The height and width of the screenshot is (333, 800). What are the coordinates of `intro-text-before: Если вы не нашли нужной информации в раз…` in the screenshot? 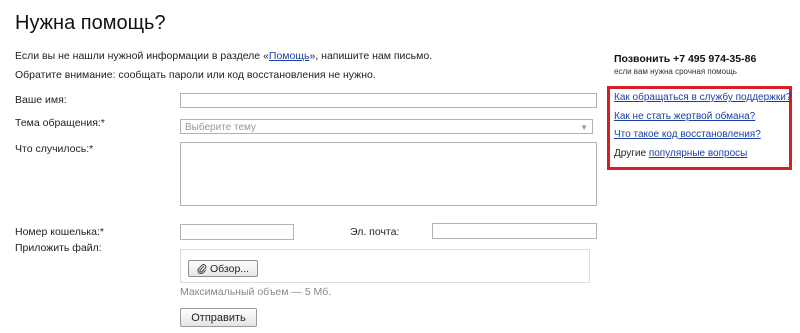 It's located at (142, 56).